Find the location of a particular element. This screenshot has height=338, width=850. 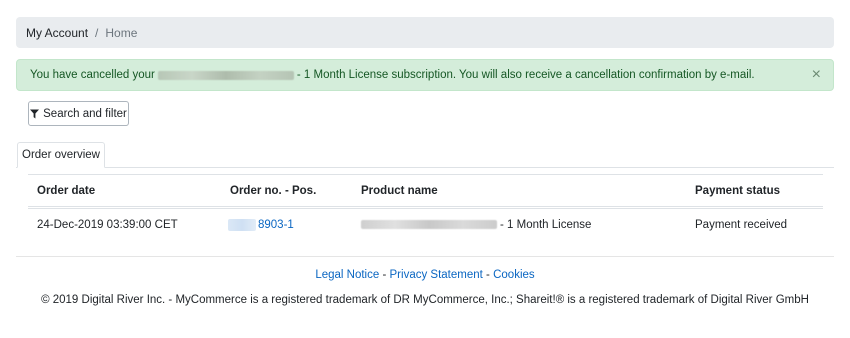

cell-order-number: 8903-1 is located at coordinates (261, 225).